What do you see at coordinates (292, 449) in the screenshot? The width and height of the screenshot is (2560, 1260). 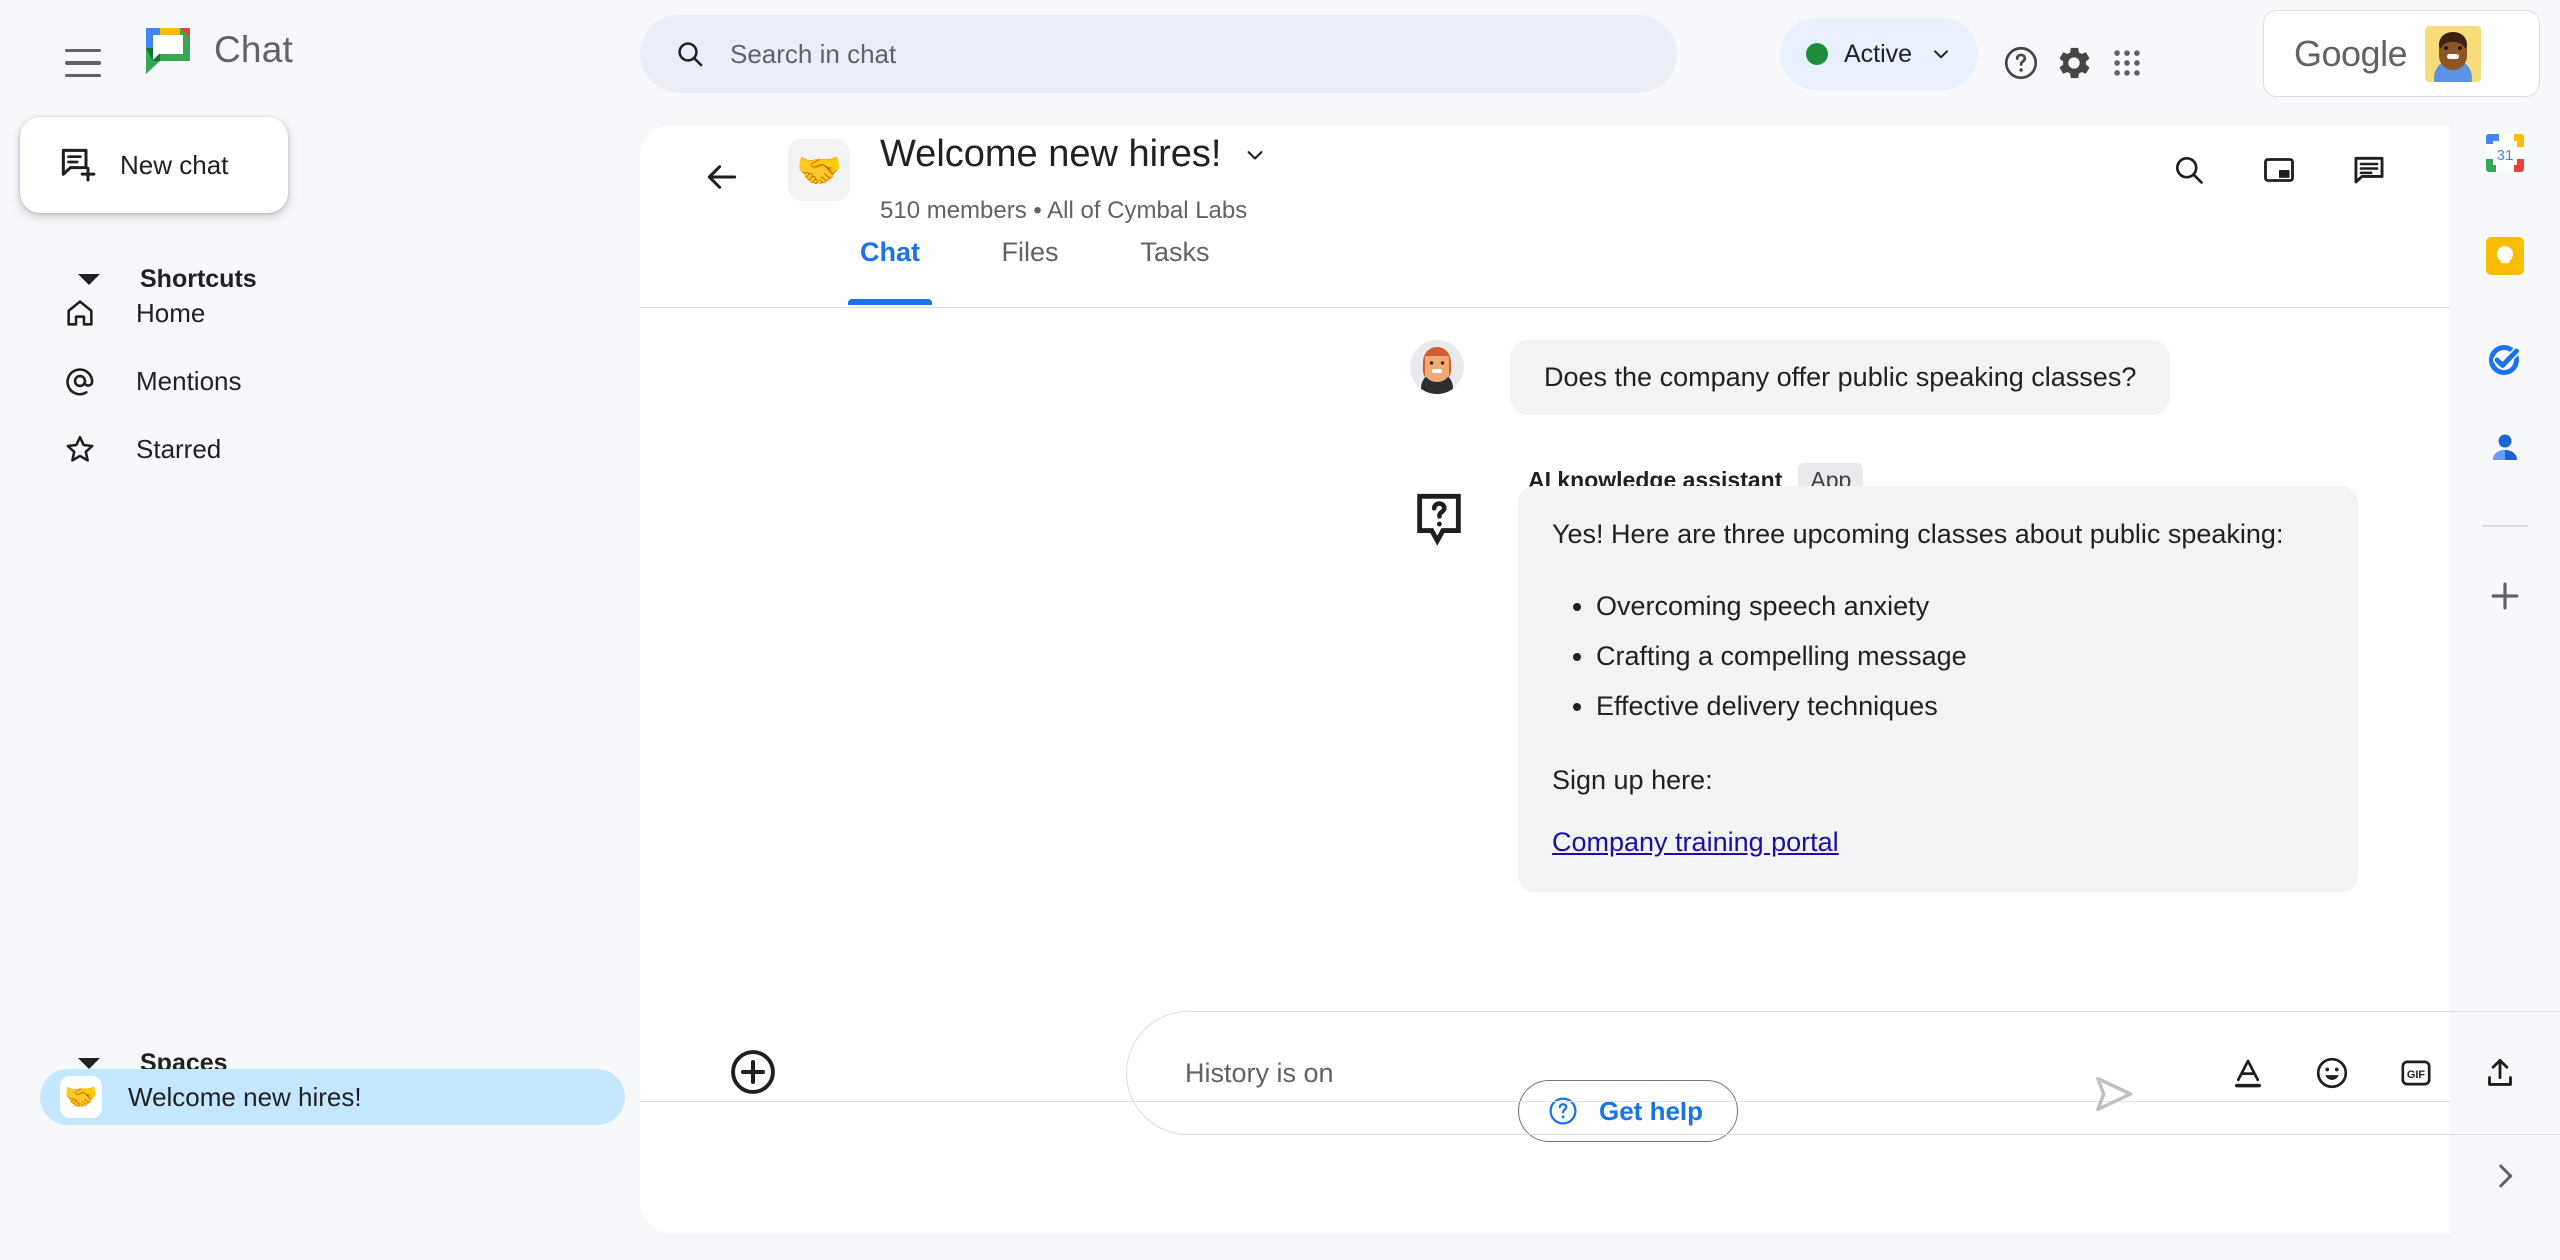 I see `sidebar-item-starred: Starred` at bounding box center [292, 449].